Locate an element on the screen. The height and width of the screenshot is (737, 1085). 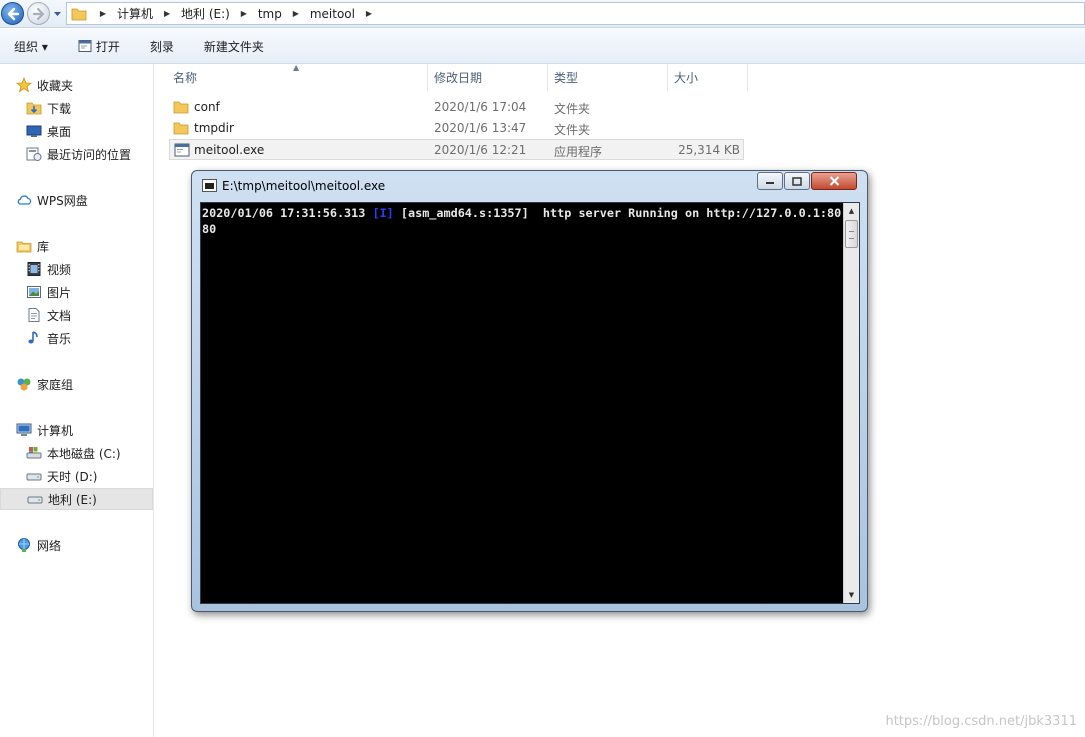
folder-icon is located at coordinates (181, 128).